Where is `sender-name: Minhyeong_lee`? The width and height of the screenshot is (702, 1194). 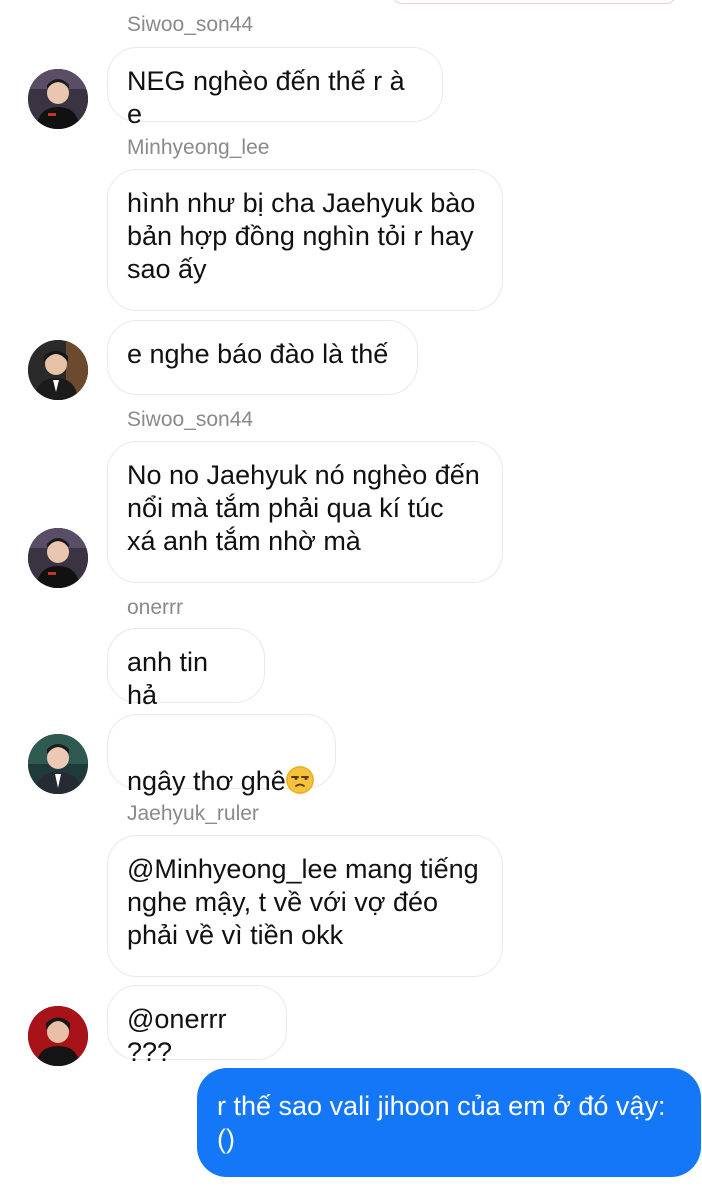 sender-name: Minhyeong_lee is located at coordinates (198, 147).